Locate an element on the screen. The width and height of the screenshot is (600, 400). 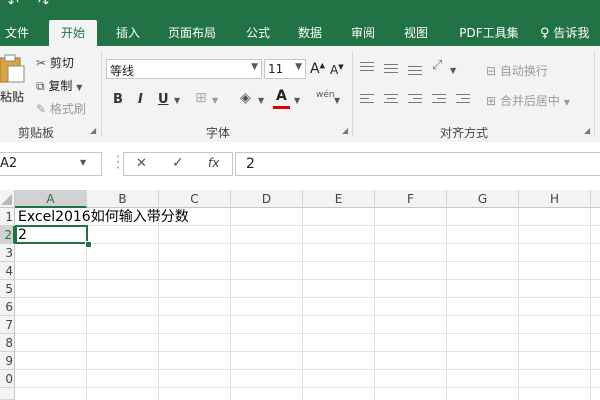
tab-formulas: 公式 is located at coordinates (258, 33).